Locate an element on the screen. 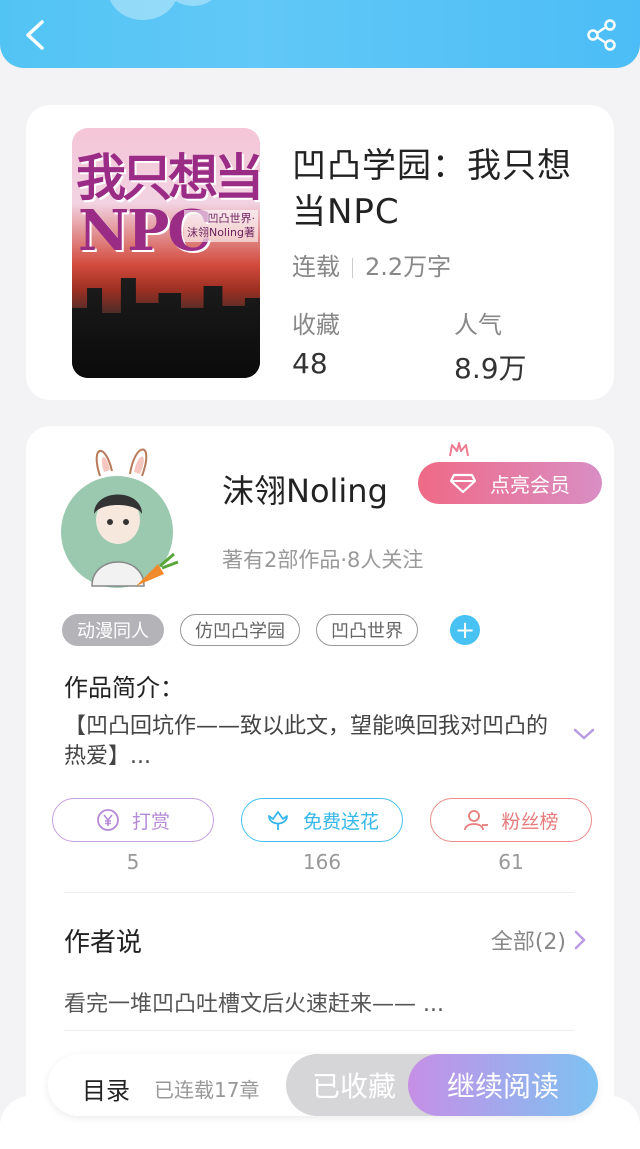 This screenshot has width=640, height=1149. action-counts: 5 166 61 is located at coordinates (322, 862).